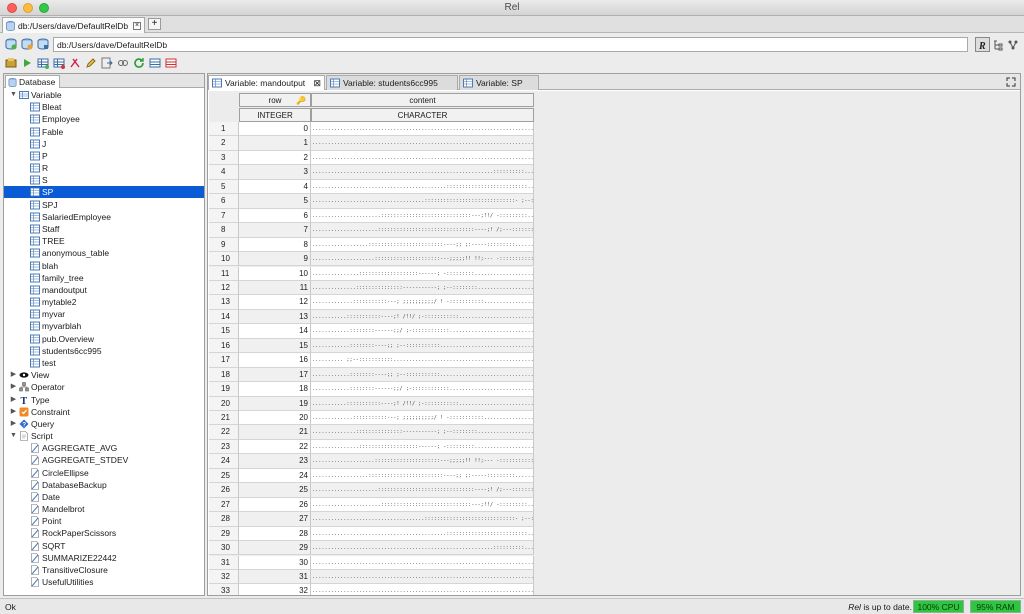 The height and width of the screenshot is (614, 1024). What do you see at coordinates (70, 217) in the screenshot?
I see `tree-item-salariedemployee: SalariedEmployee` at bounding box center [70, 217].